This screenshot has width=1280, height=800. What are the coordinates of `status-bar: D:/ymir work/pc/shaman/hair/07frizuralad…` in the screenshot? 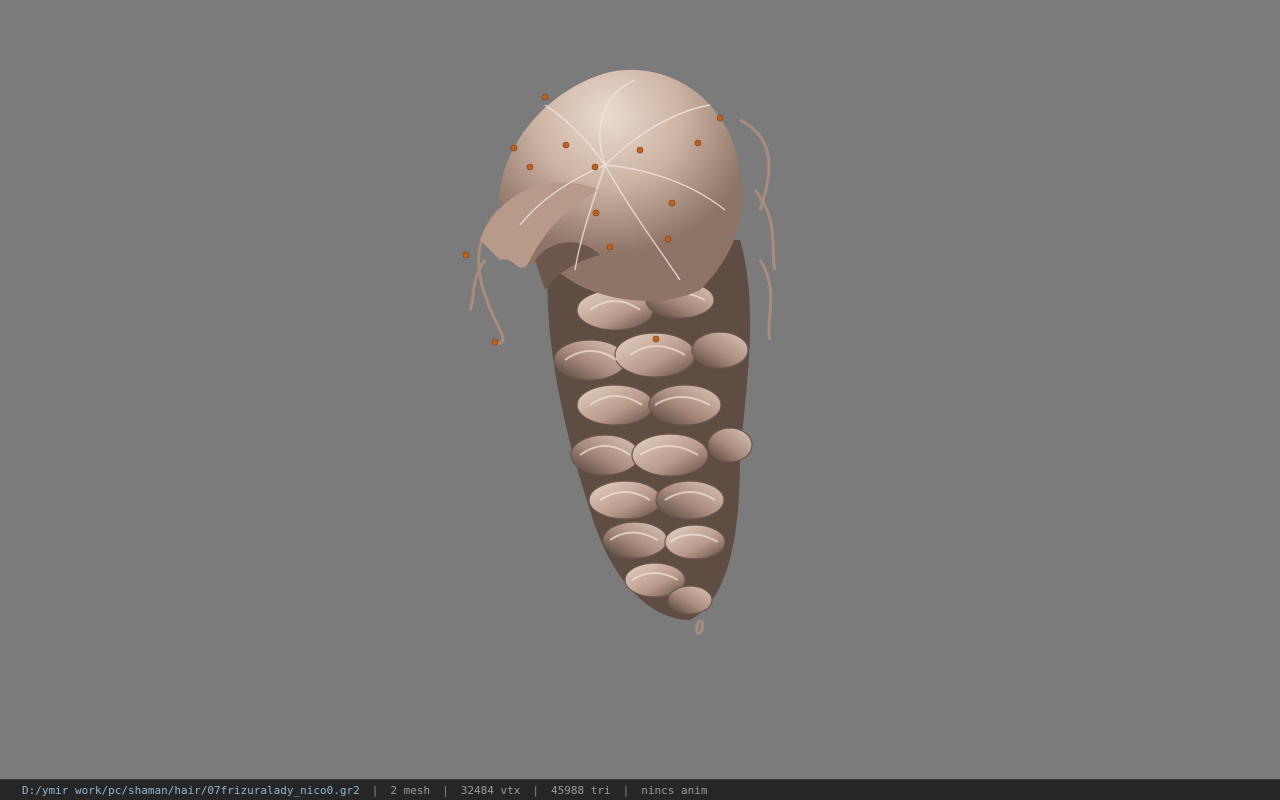 It's located at (640, 789).